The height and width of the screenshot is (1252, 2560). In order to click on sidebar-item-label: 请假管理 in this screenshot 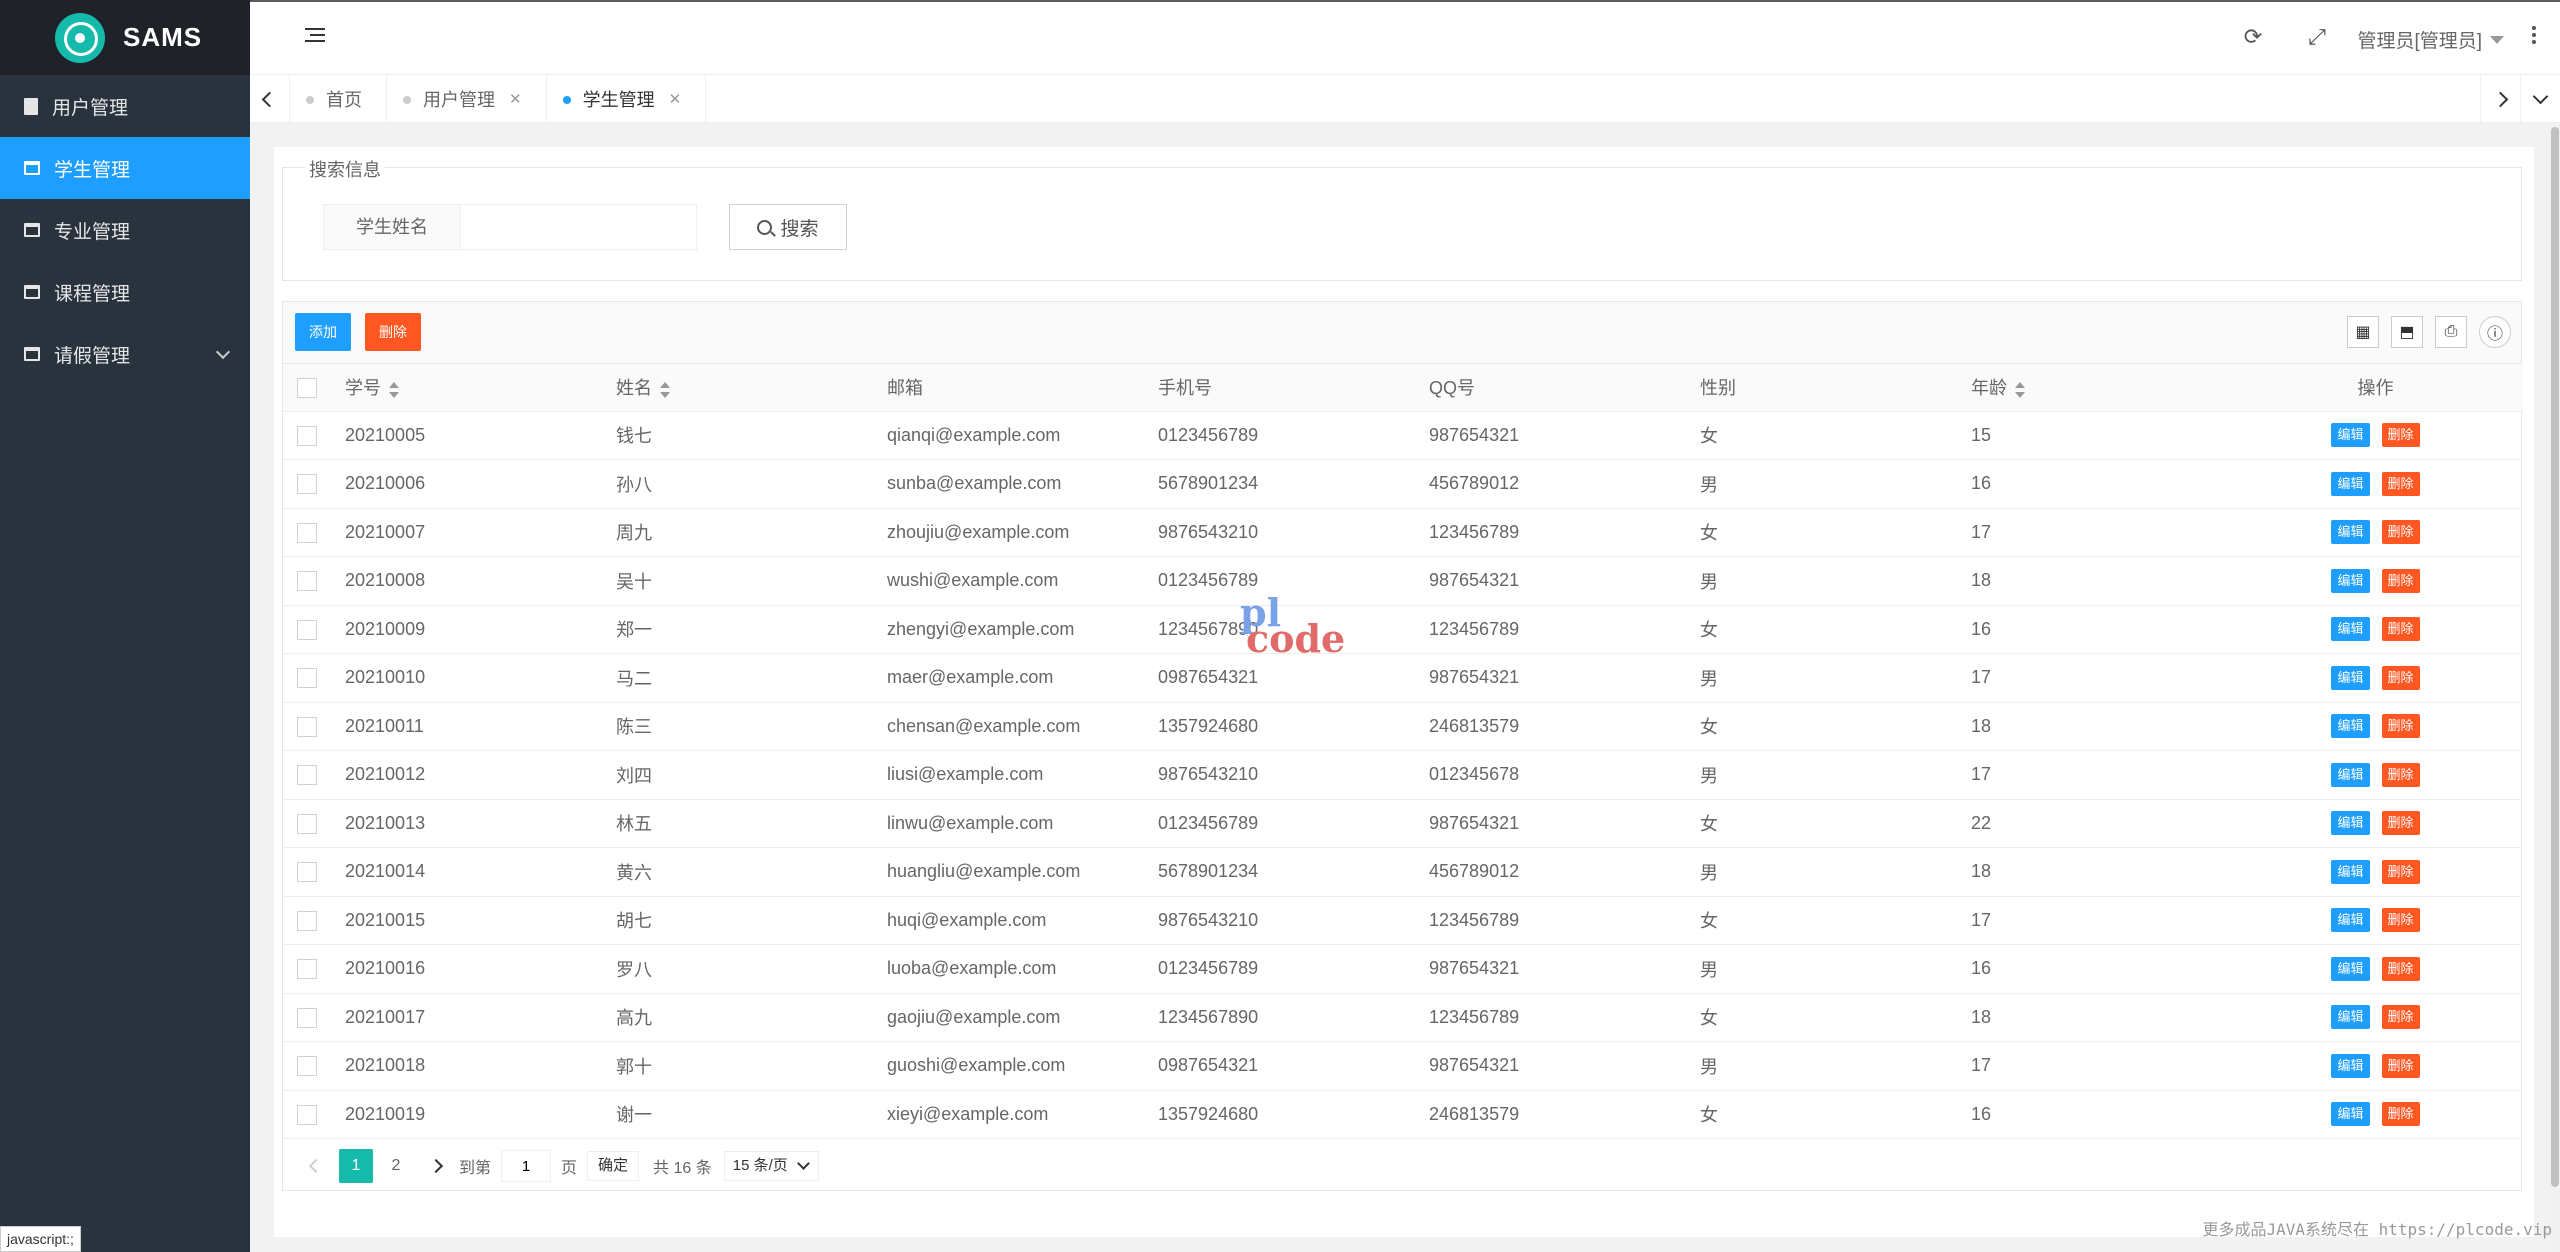, I will do `click(92, 356)`.